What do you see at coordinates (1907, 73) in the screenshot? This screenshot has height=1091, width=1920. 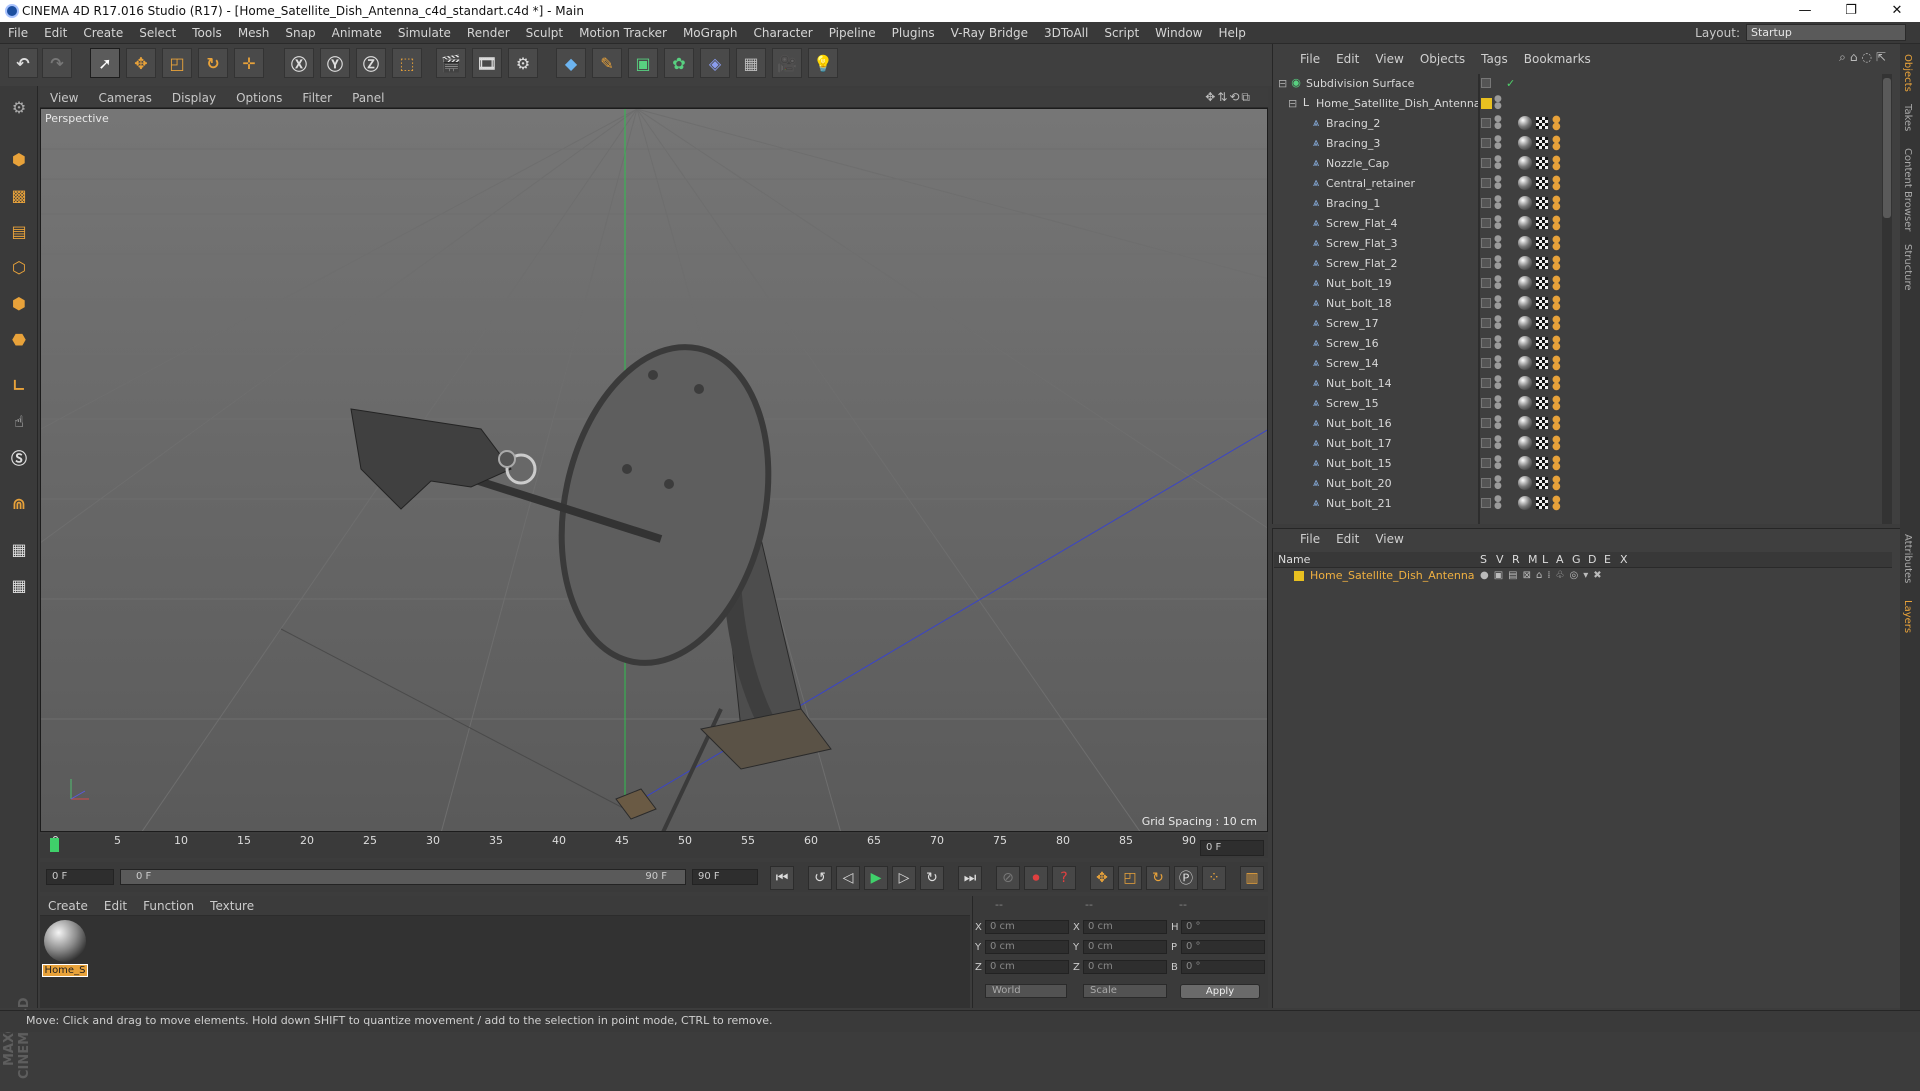 I see `tab-objects: Objects` at bounding box center [1907, 73].